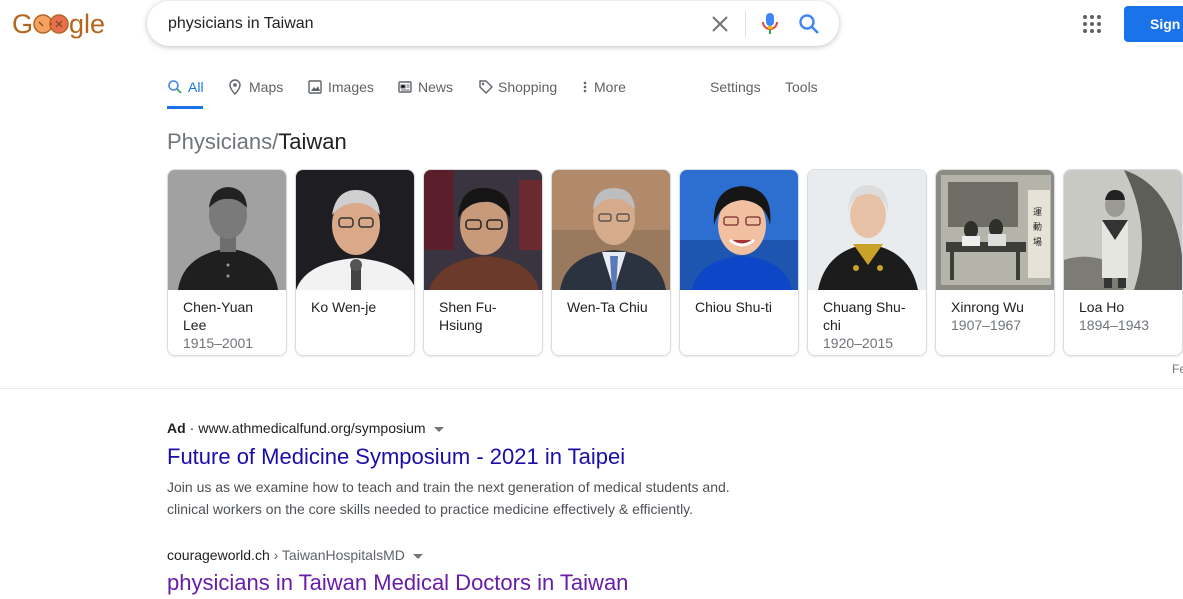  Describe the element at coordinates (607, 307) in the screenshot. I see `person-name-text: Wen-Ta Chiu` at that location.